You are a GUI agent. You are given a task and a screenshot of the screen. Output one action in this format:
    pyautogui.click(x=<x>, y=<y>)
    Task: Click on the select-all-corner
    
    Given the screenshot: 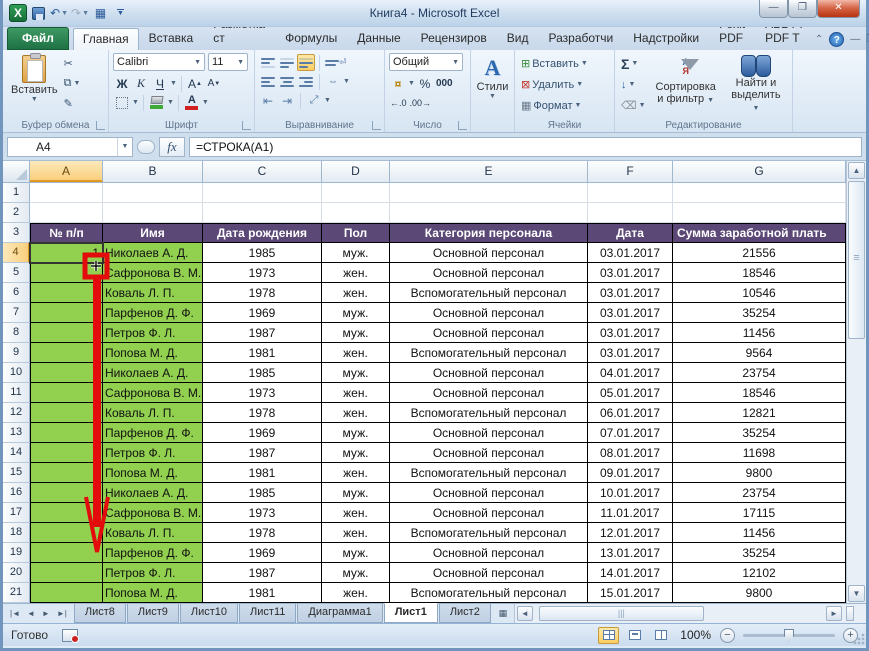 What is the action you would take?
    pyautogui.click(x=16, y=171)
    